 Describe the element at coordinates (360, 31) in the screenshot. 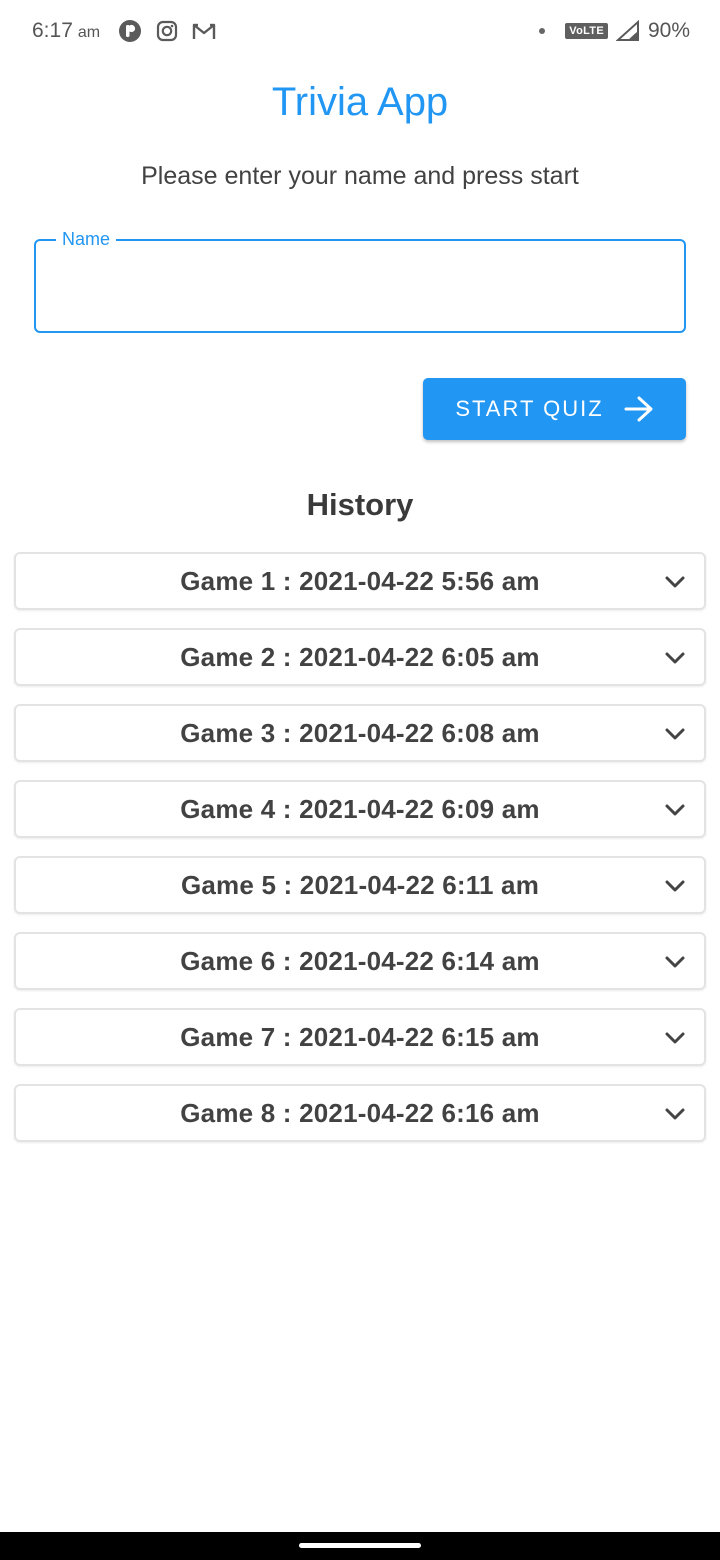

I see `status-bar: 6:17 am VoLTE 90%` at that location.